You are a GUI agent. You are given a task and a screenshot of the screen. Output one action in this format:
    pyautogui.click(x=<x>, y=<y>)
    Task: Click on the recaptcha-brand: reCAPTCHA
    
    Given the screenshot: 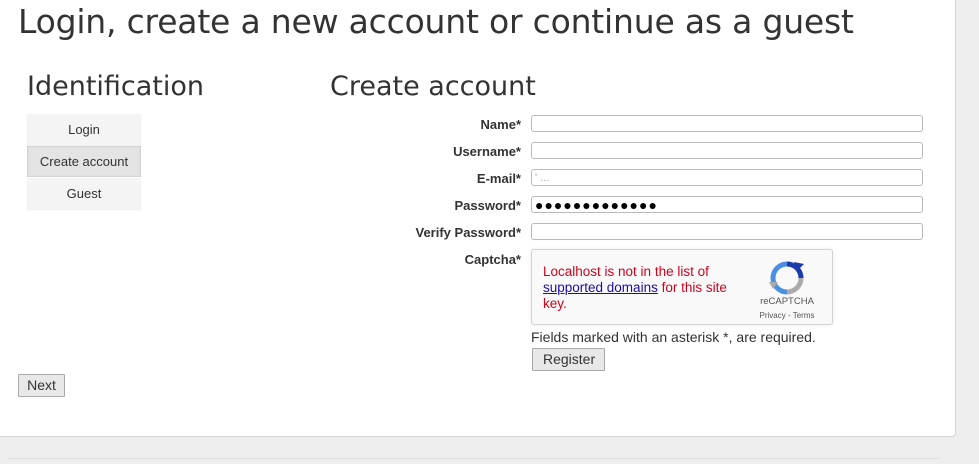 What is the action you would take?
    pyautogui.click(x=787, y=301)
    